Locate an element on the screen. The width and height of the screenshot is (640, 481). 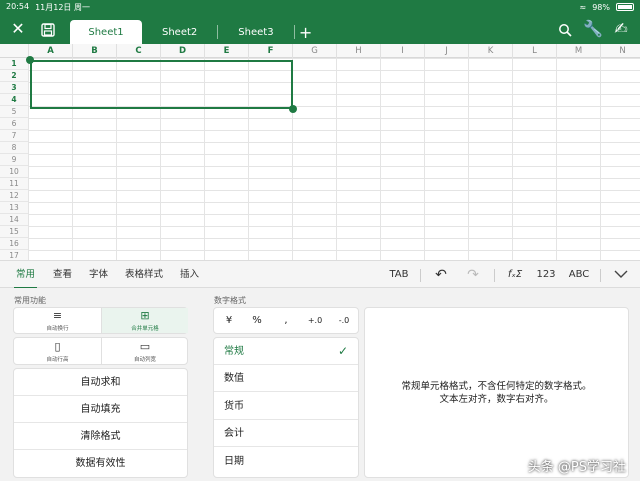
merge-cells-button: ⊞ 合并单元格 is located at coordinates (145, 320).